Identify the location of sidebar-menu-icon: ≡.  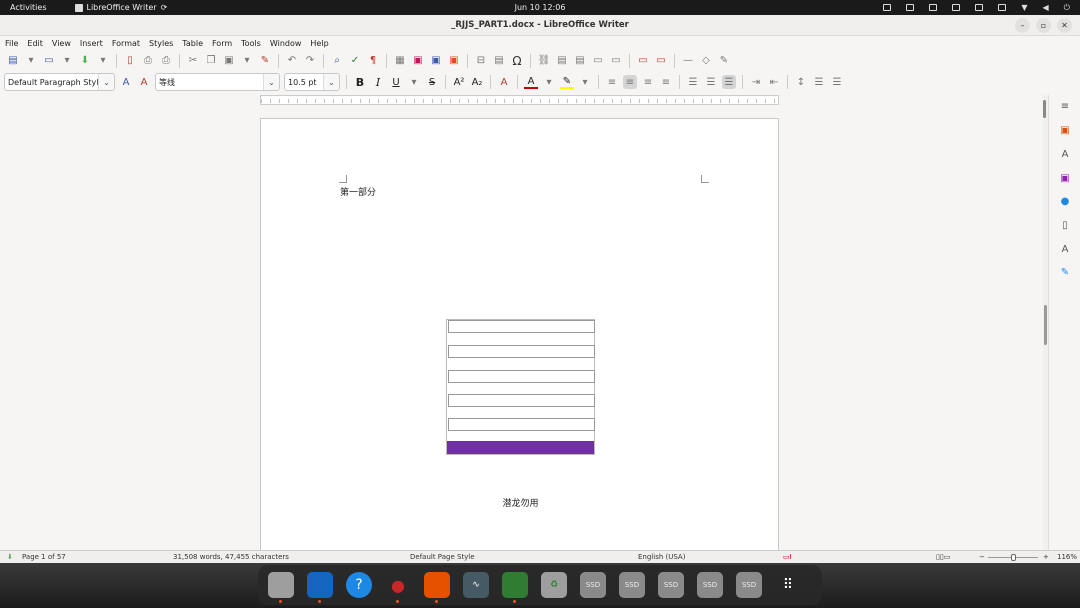
(1065, 106).